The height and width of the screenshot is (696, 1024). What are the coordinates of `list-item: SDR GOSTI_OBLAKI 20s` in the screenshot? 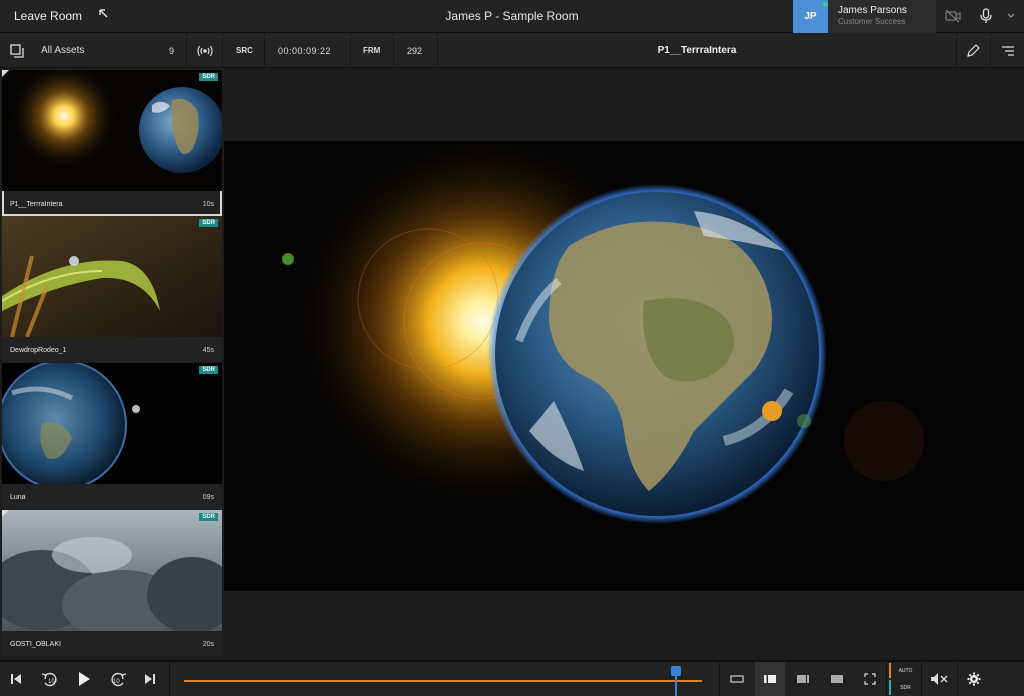 It's located at (112, 583).